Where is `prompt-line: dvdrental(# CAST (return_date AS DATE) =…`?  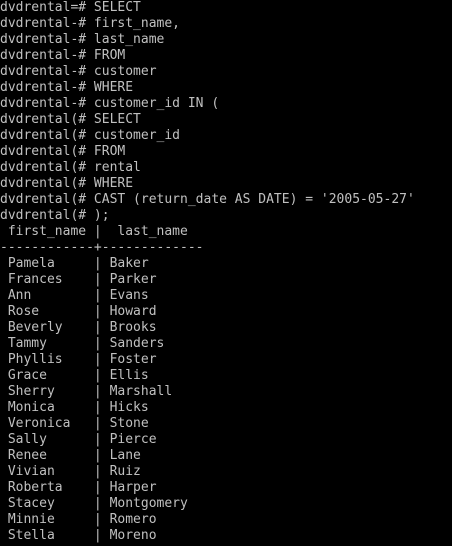
prompt-line: dvdrental(# CAST (return_date AS DATE) =… is located at coordinates (207, 199).